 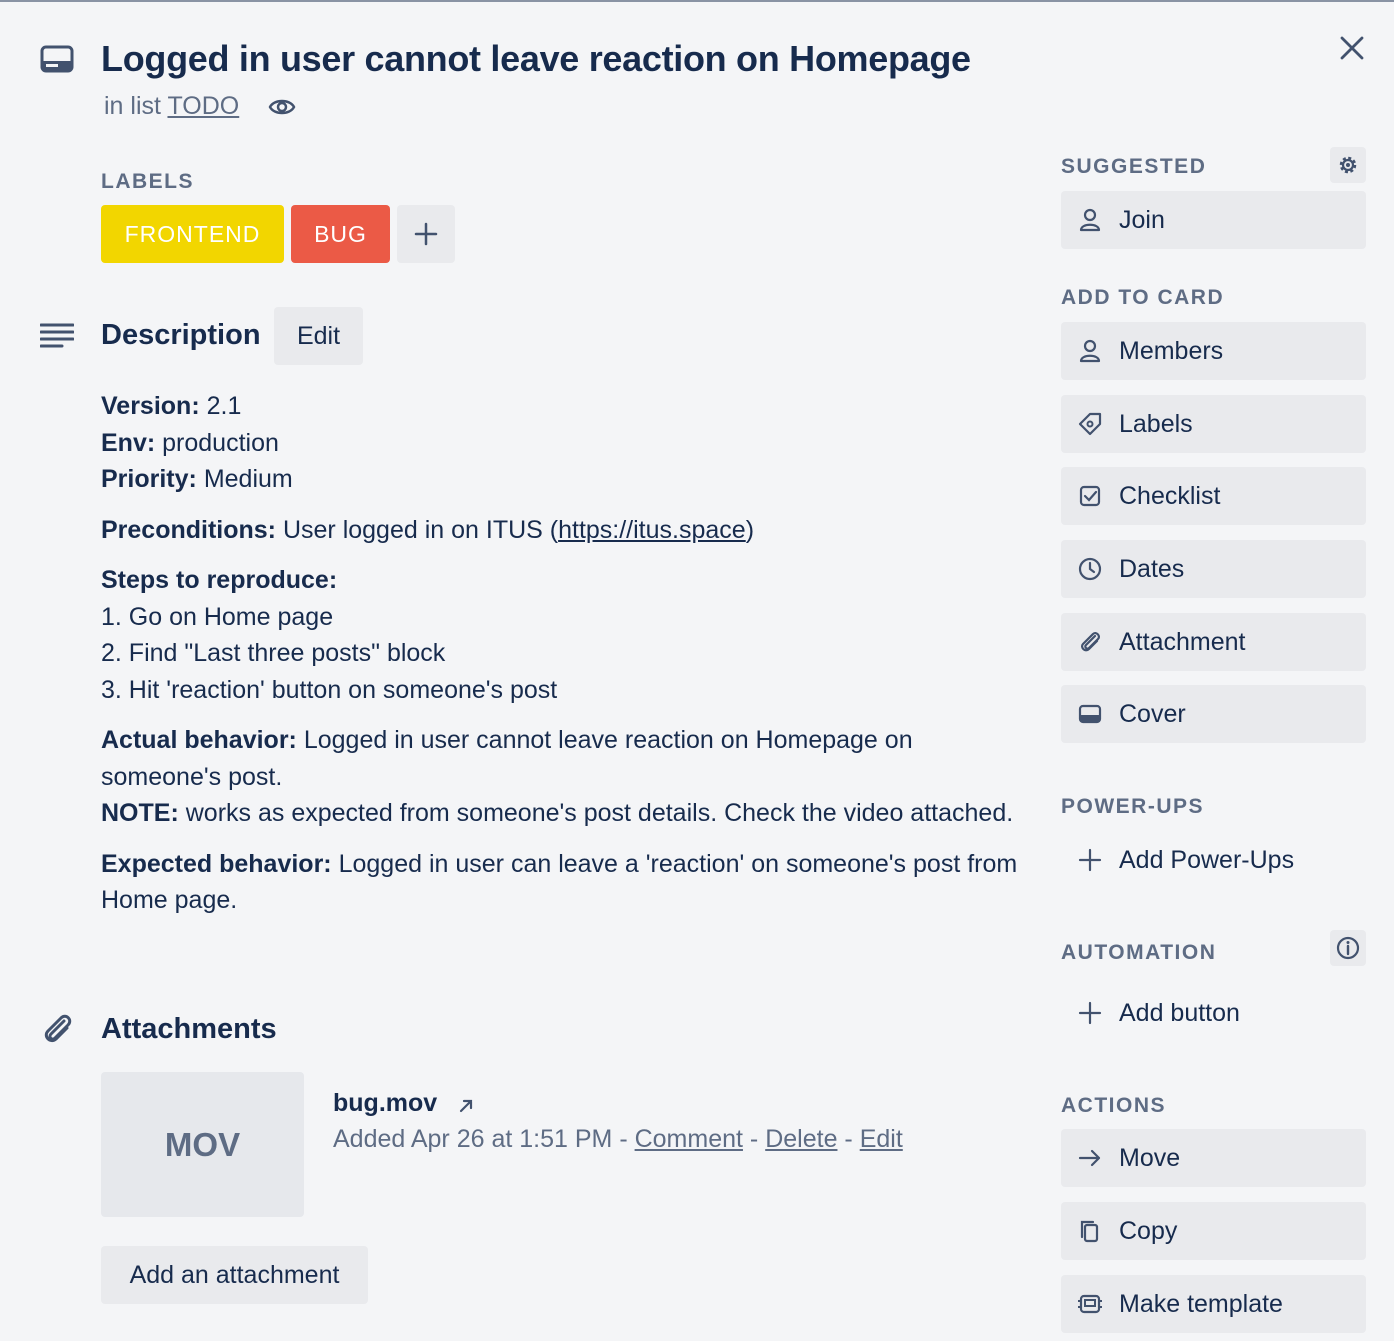 I want to click on info-icon, so click(x=1348, y=948).